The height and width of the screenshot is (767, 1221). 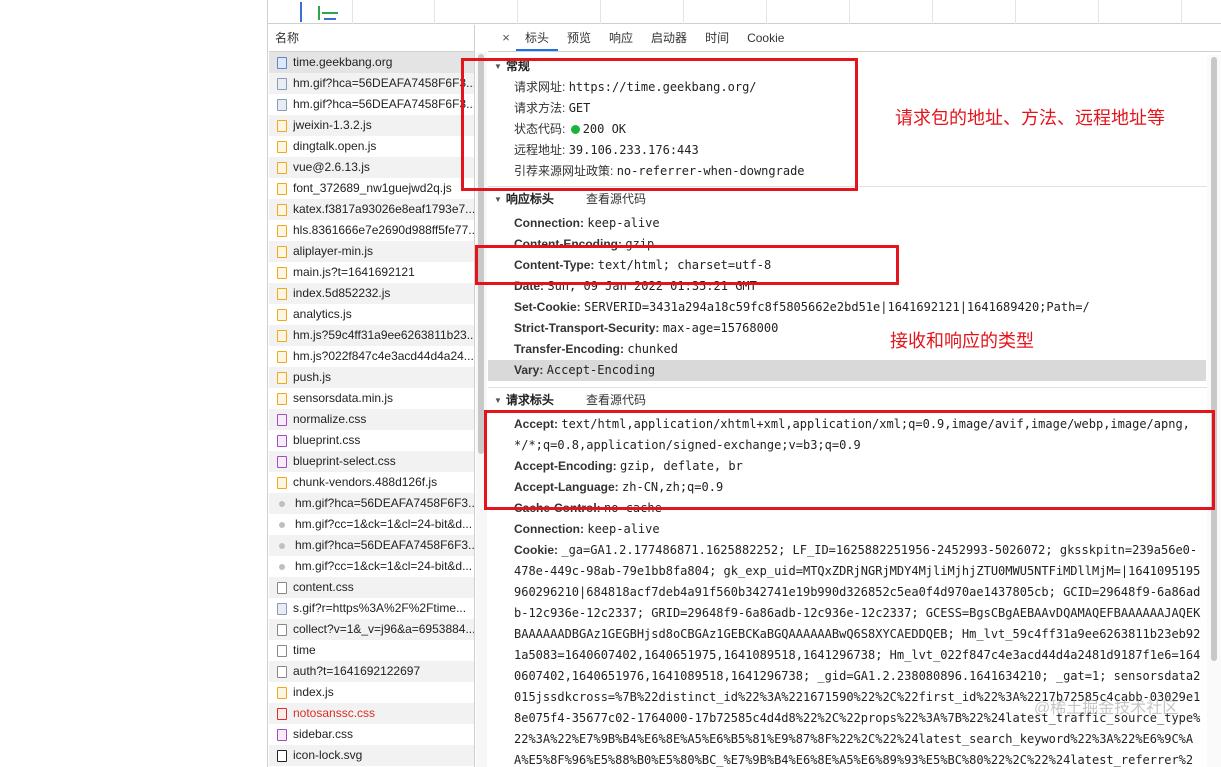 What do you see at coordinates (371, 125) in the screenshot?
I see `request-row: jweixin-1.3.2.js` at bounding box center [371, 125].